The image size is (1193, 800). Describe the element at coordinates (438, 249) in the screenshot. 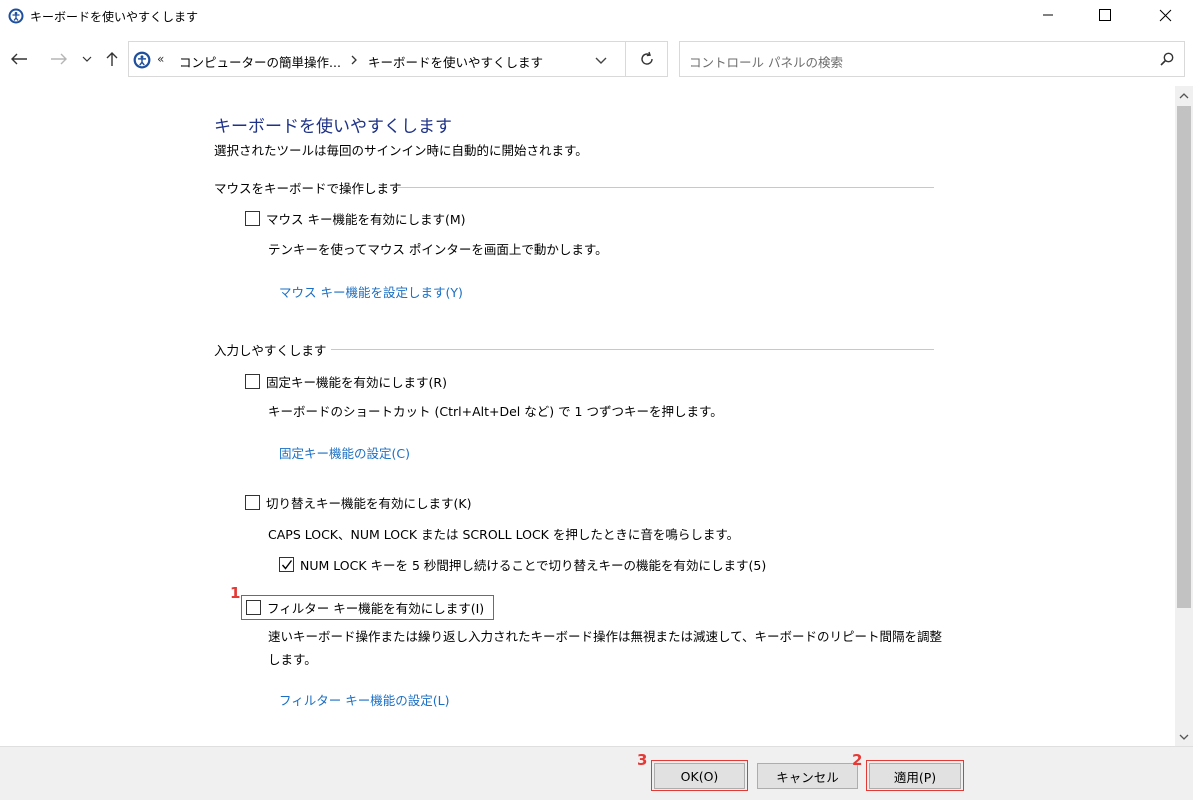

I see `mouse-keys-description: テンキーを使ってマウス ポインターを画面上で動かします。` at that location.